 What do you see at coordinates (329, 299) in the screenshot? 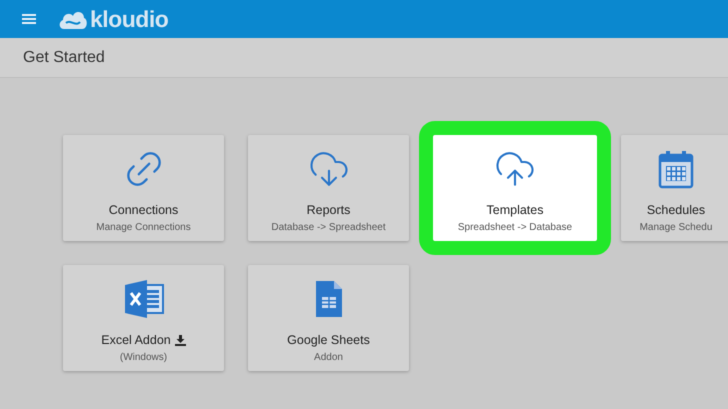
I see `sheets-icon` at bounding box center [329, 299].